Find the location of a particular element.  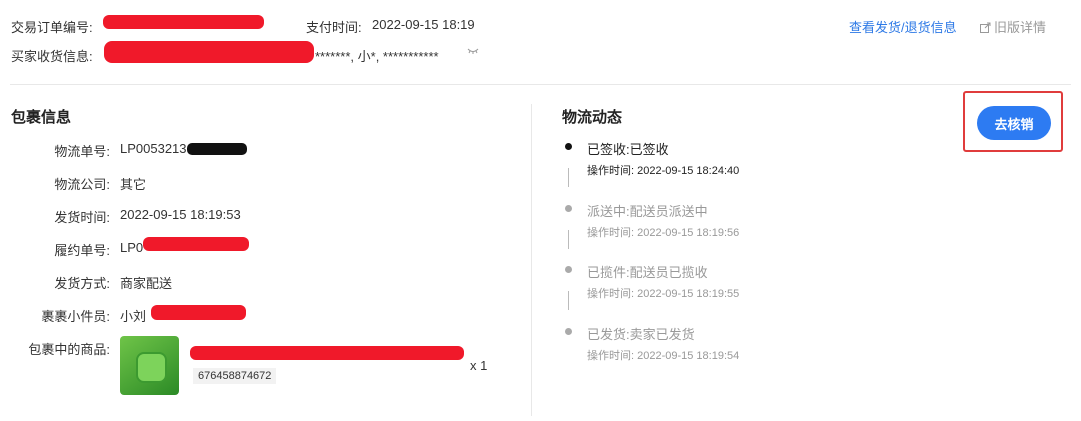

tracking-no-label: 物流单号: is located at coordinates (82, 151).